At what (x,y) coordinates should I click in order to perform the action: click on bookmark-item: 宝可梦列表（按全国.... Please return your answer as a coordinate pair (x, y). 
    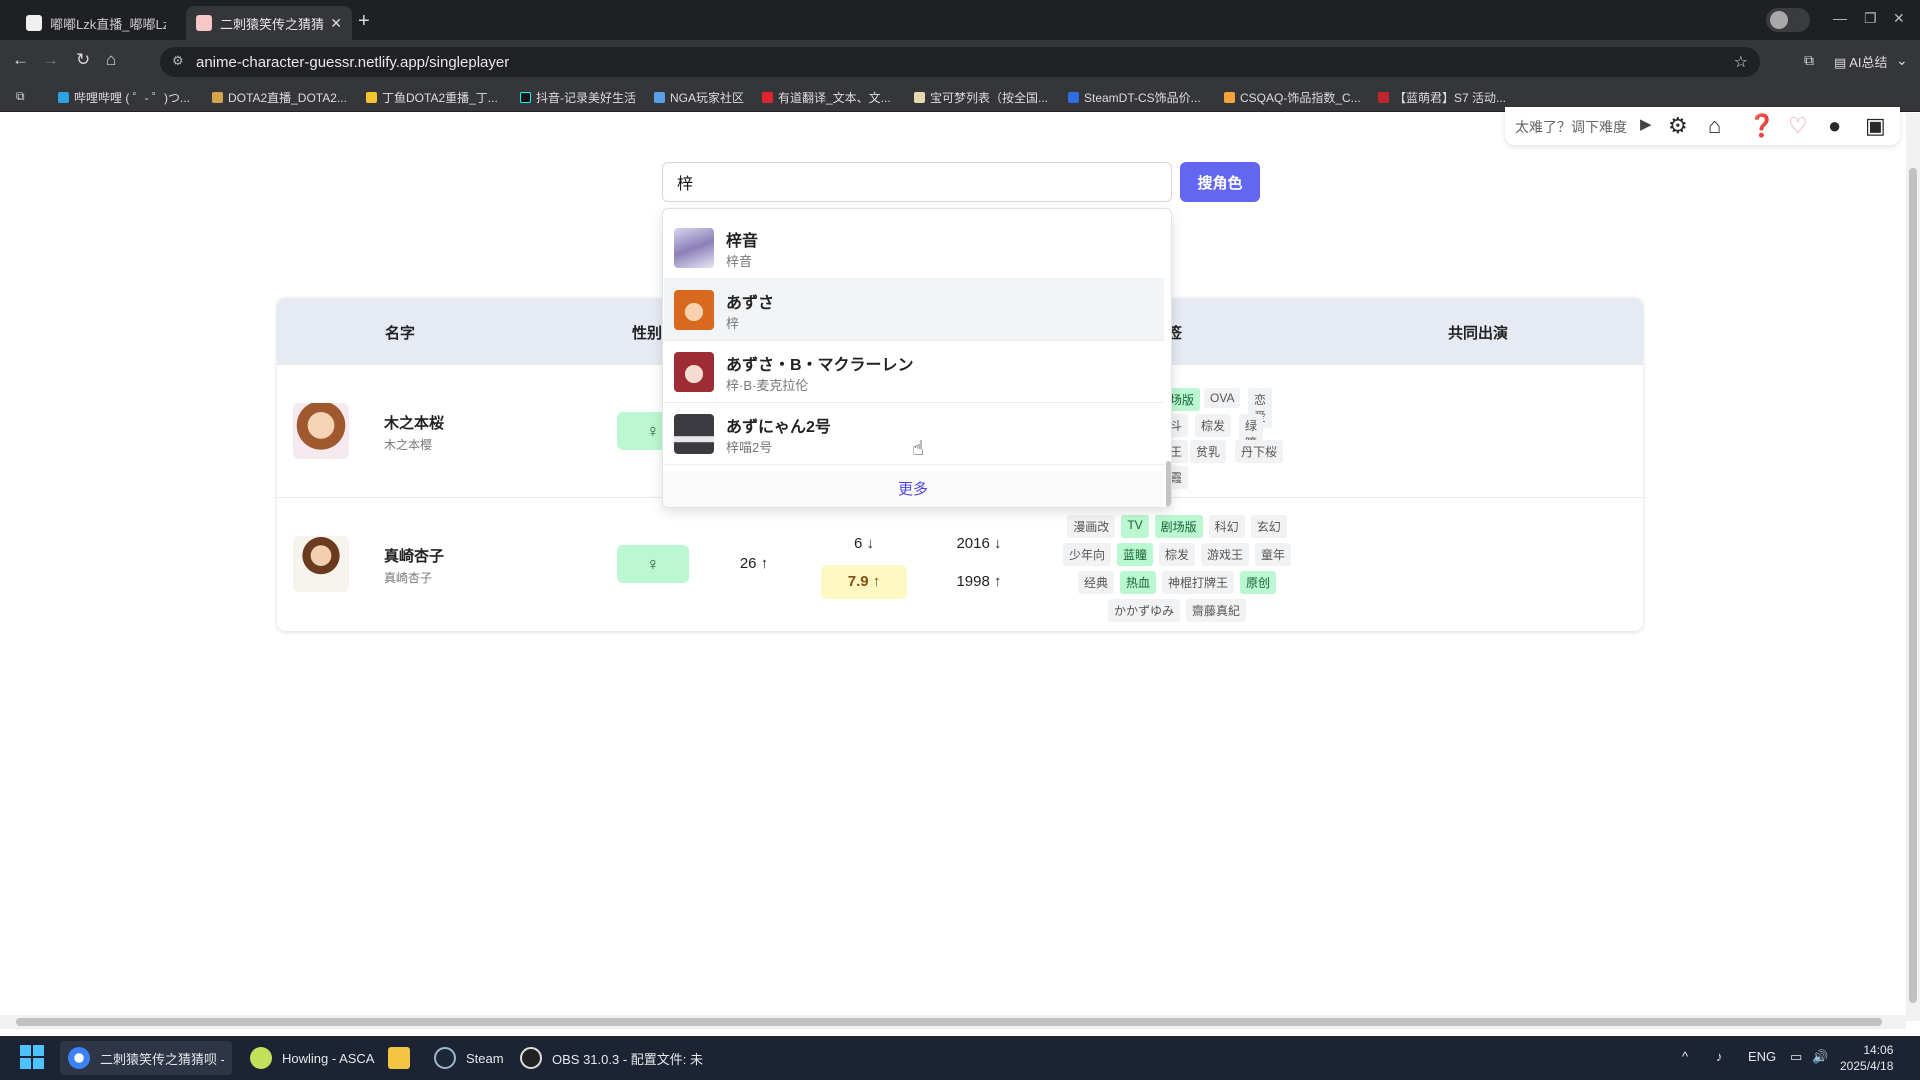
    Looking at the image, I should click on (981, 97).